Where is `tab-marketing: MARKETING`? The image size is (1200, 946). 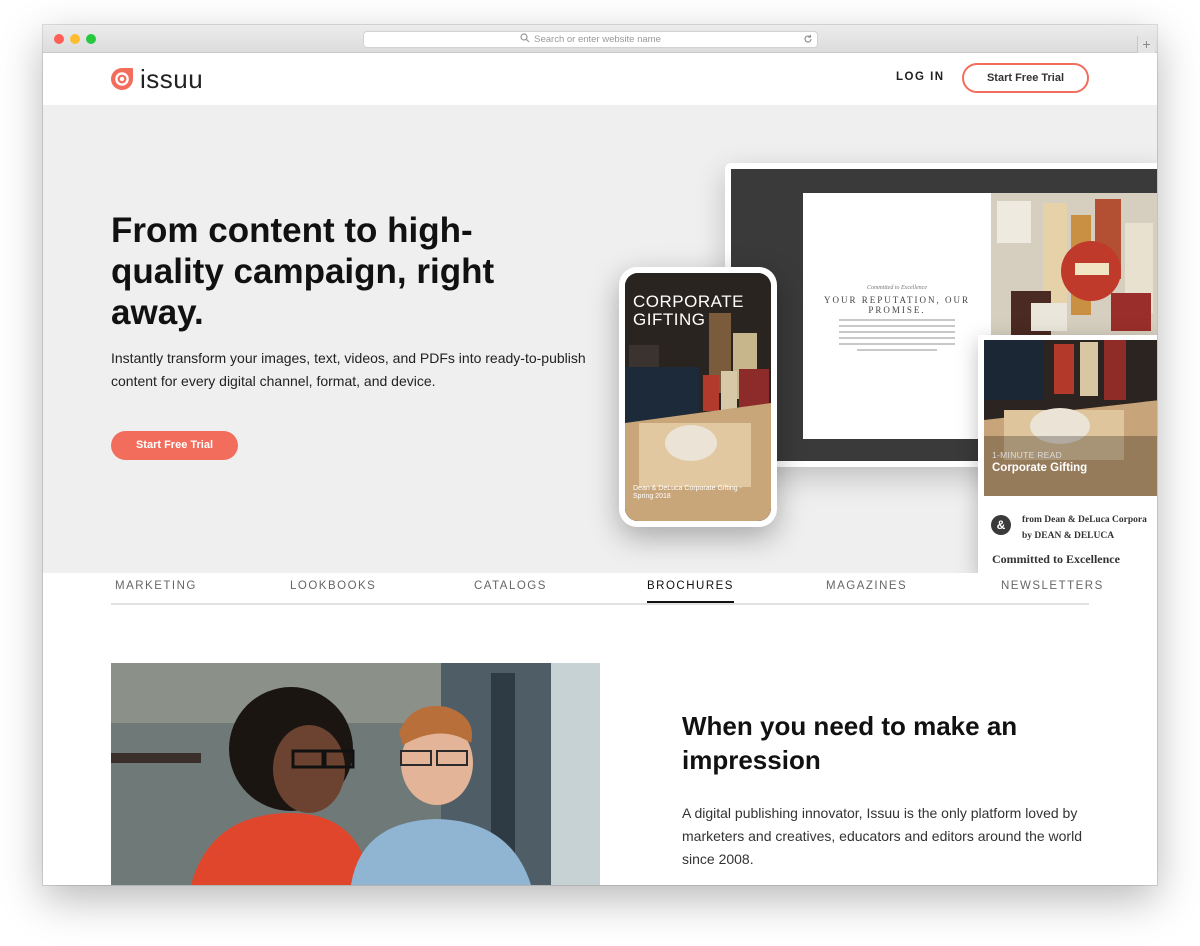 tab-marketing: MARKETING is located at coordinates (156, 586).